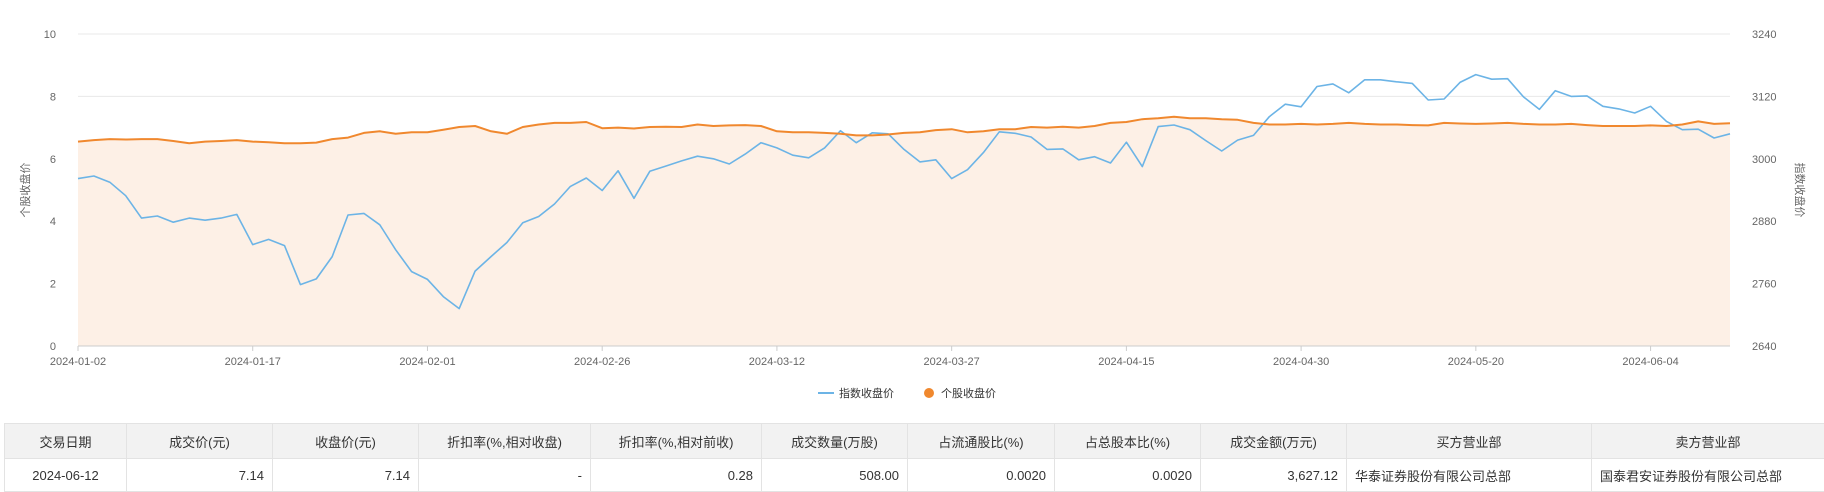 This screenshot has width=1824, height=492. Describe the element at coordinates (1764, 160) in the screenshot. I see `right-tick-label: 3000` at that location.